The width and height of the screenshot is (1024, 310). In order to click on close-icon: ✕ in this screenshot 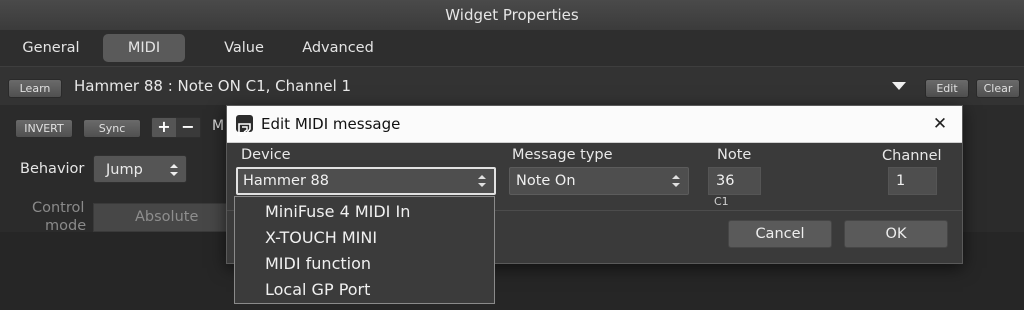, I will do `click(940, 124)`.